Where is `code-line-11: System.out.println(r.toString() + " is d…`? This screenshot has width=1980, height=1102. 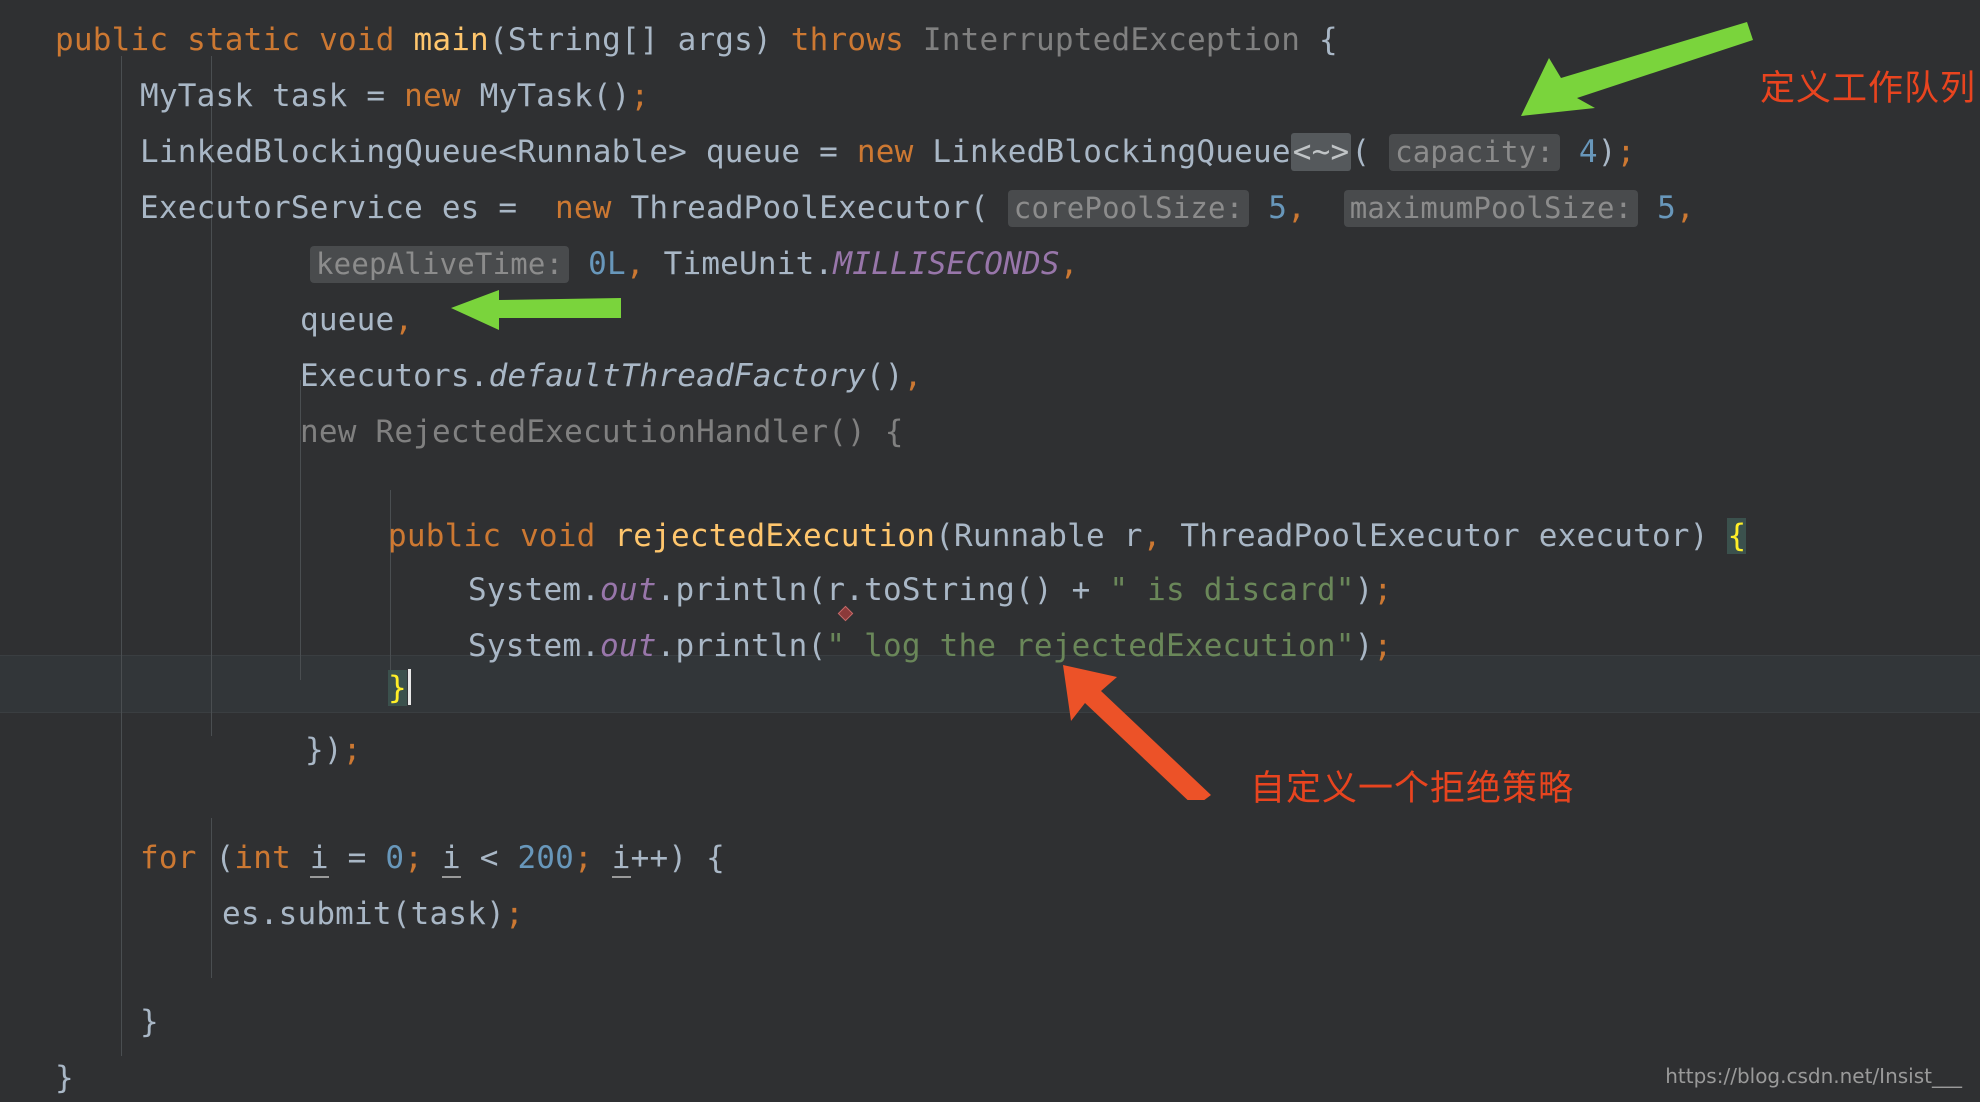
code-line-11: System.out.println(r.toString() + " is d… is located at coordinates (1224, 590).